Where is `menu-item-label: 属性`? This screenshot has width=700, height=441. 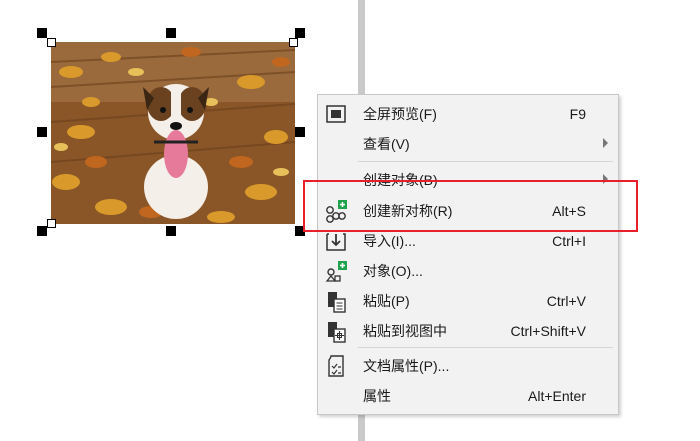
menu-item-label: 属性 is located at coordinates (377, 396).